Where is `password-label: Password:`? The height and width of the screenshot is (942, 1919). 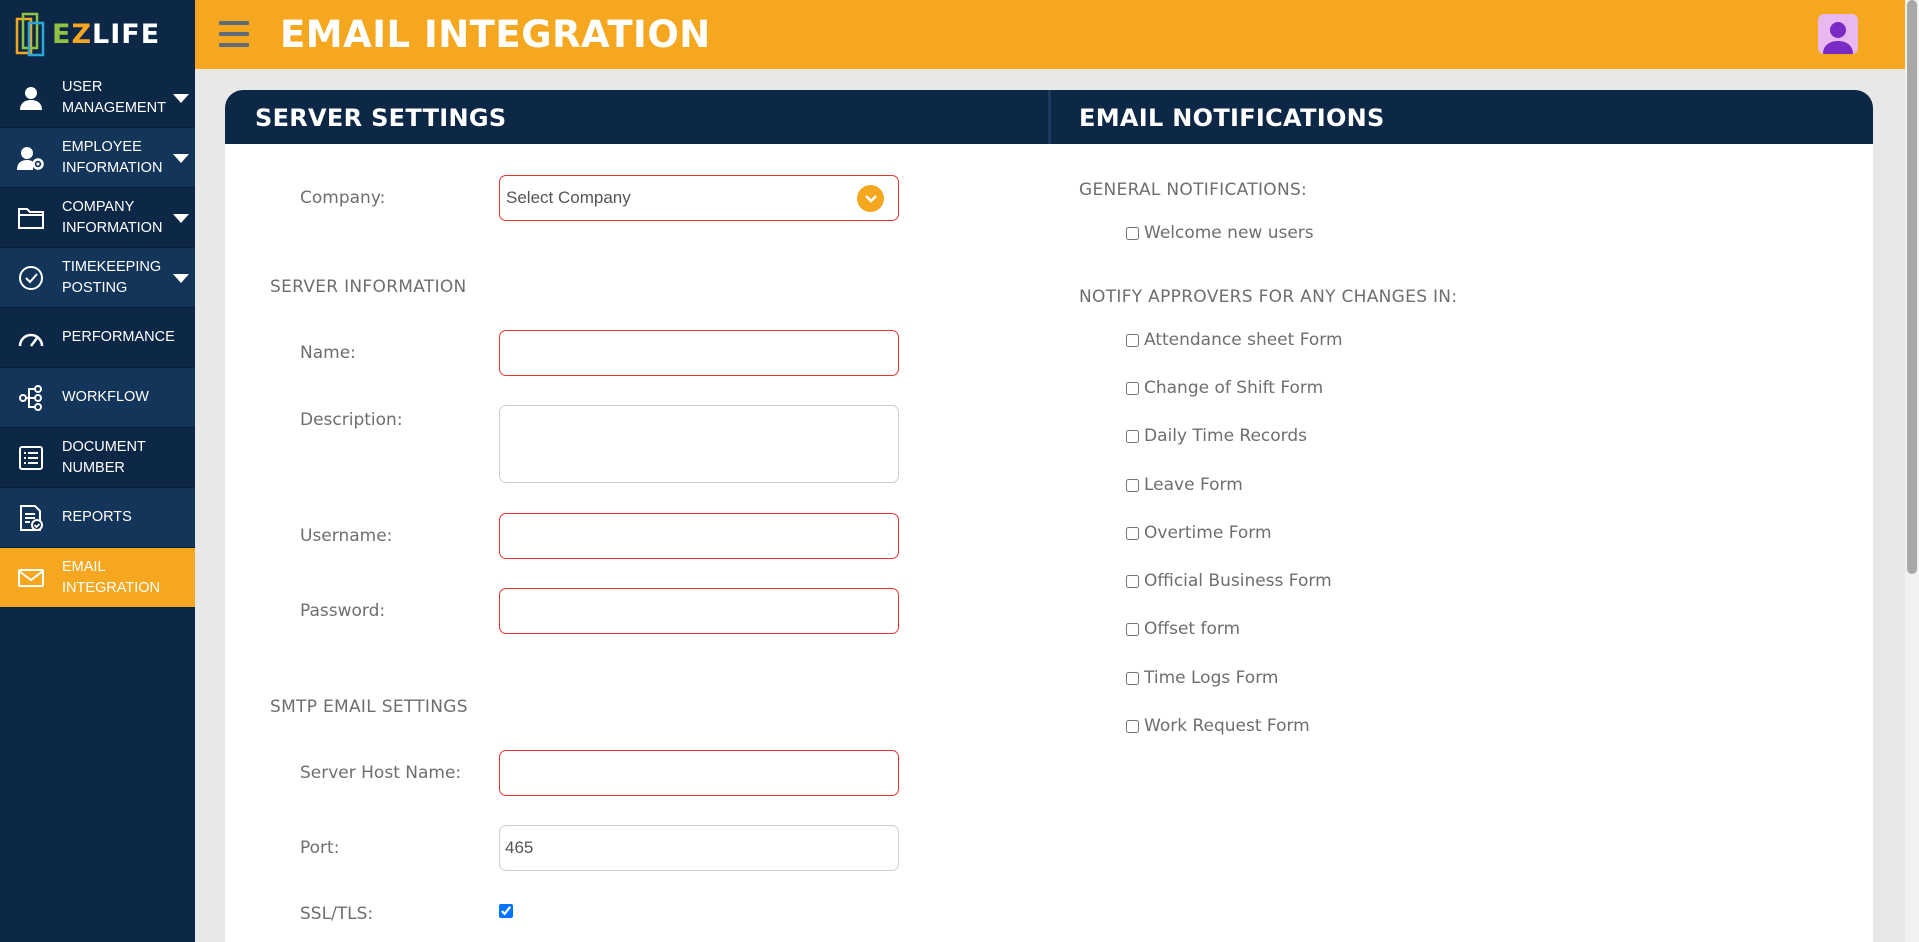
password-label: Password: is located at coordinates (343, 611).